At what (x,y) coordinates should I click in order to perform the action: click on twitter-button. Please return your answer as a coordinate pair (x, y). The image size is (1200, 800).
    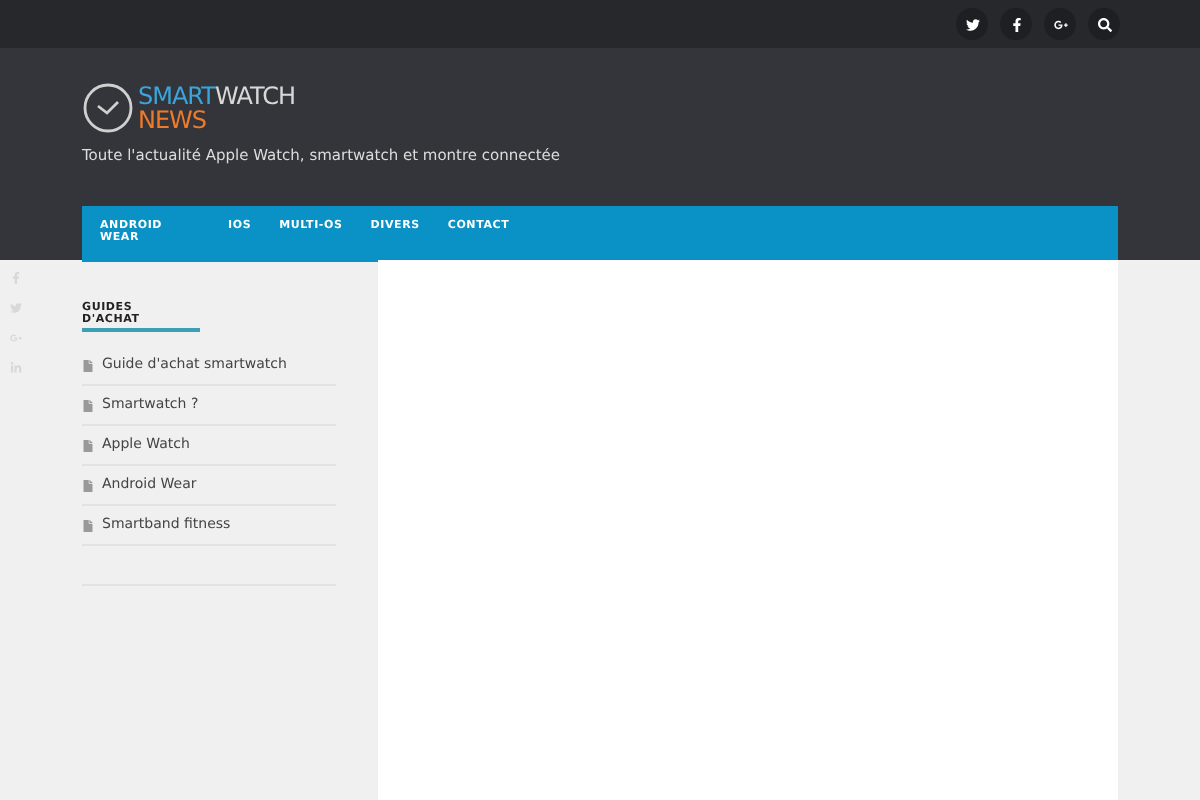
    Looking at the image, I should click on (972, 24).